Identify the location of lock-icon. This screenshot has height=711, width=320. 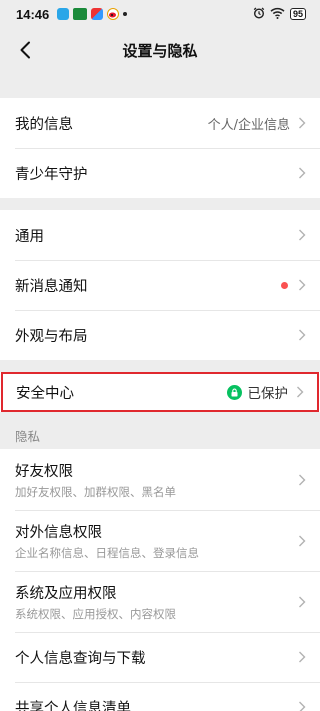
(234, 392).